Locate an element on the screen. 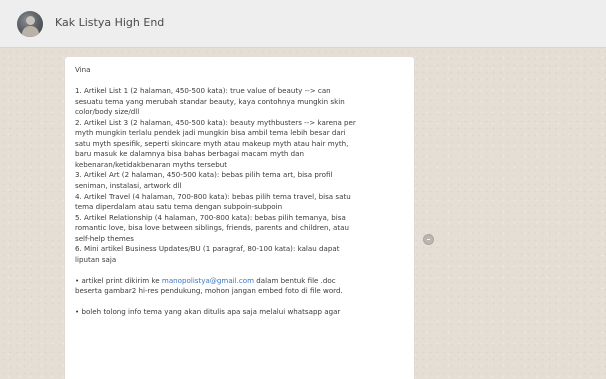 This screenshot has height=379, width=606. smiley-icon is located at coordinates (428, 239).